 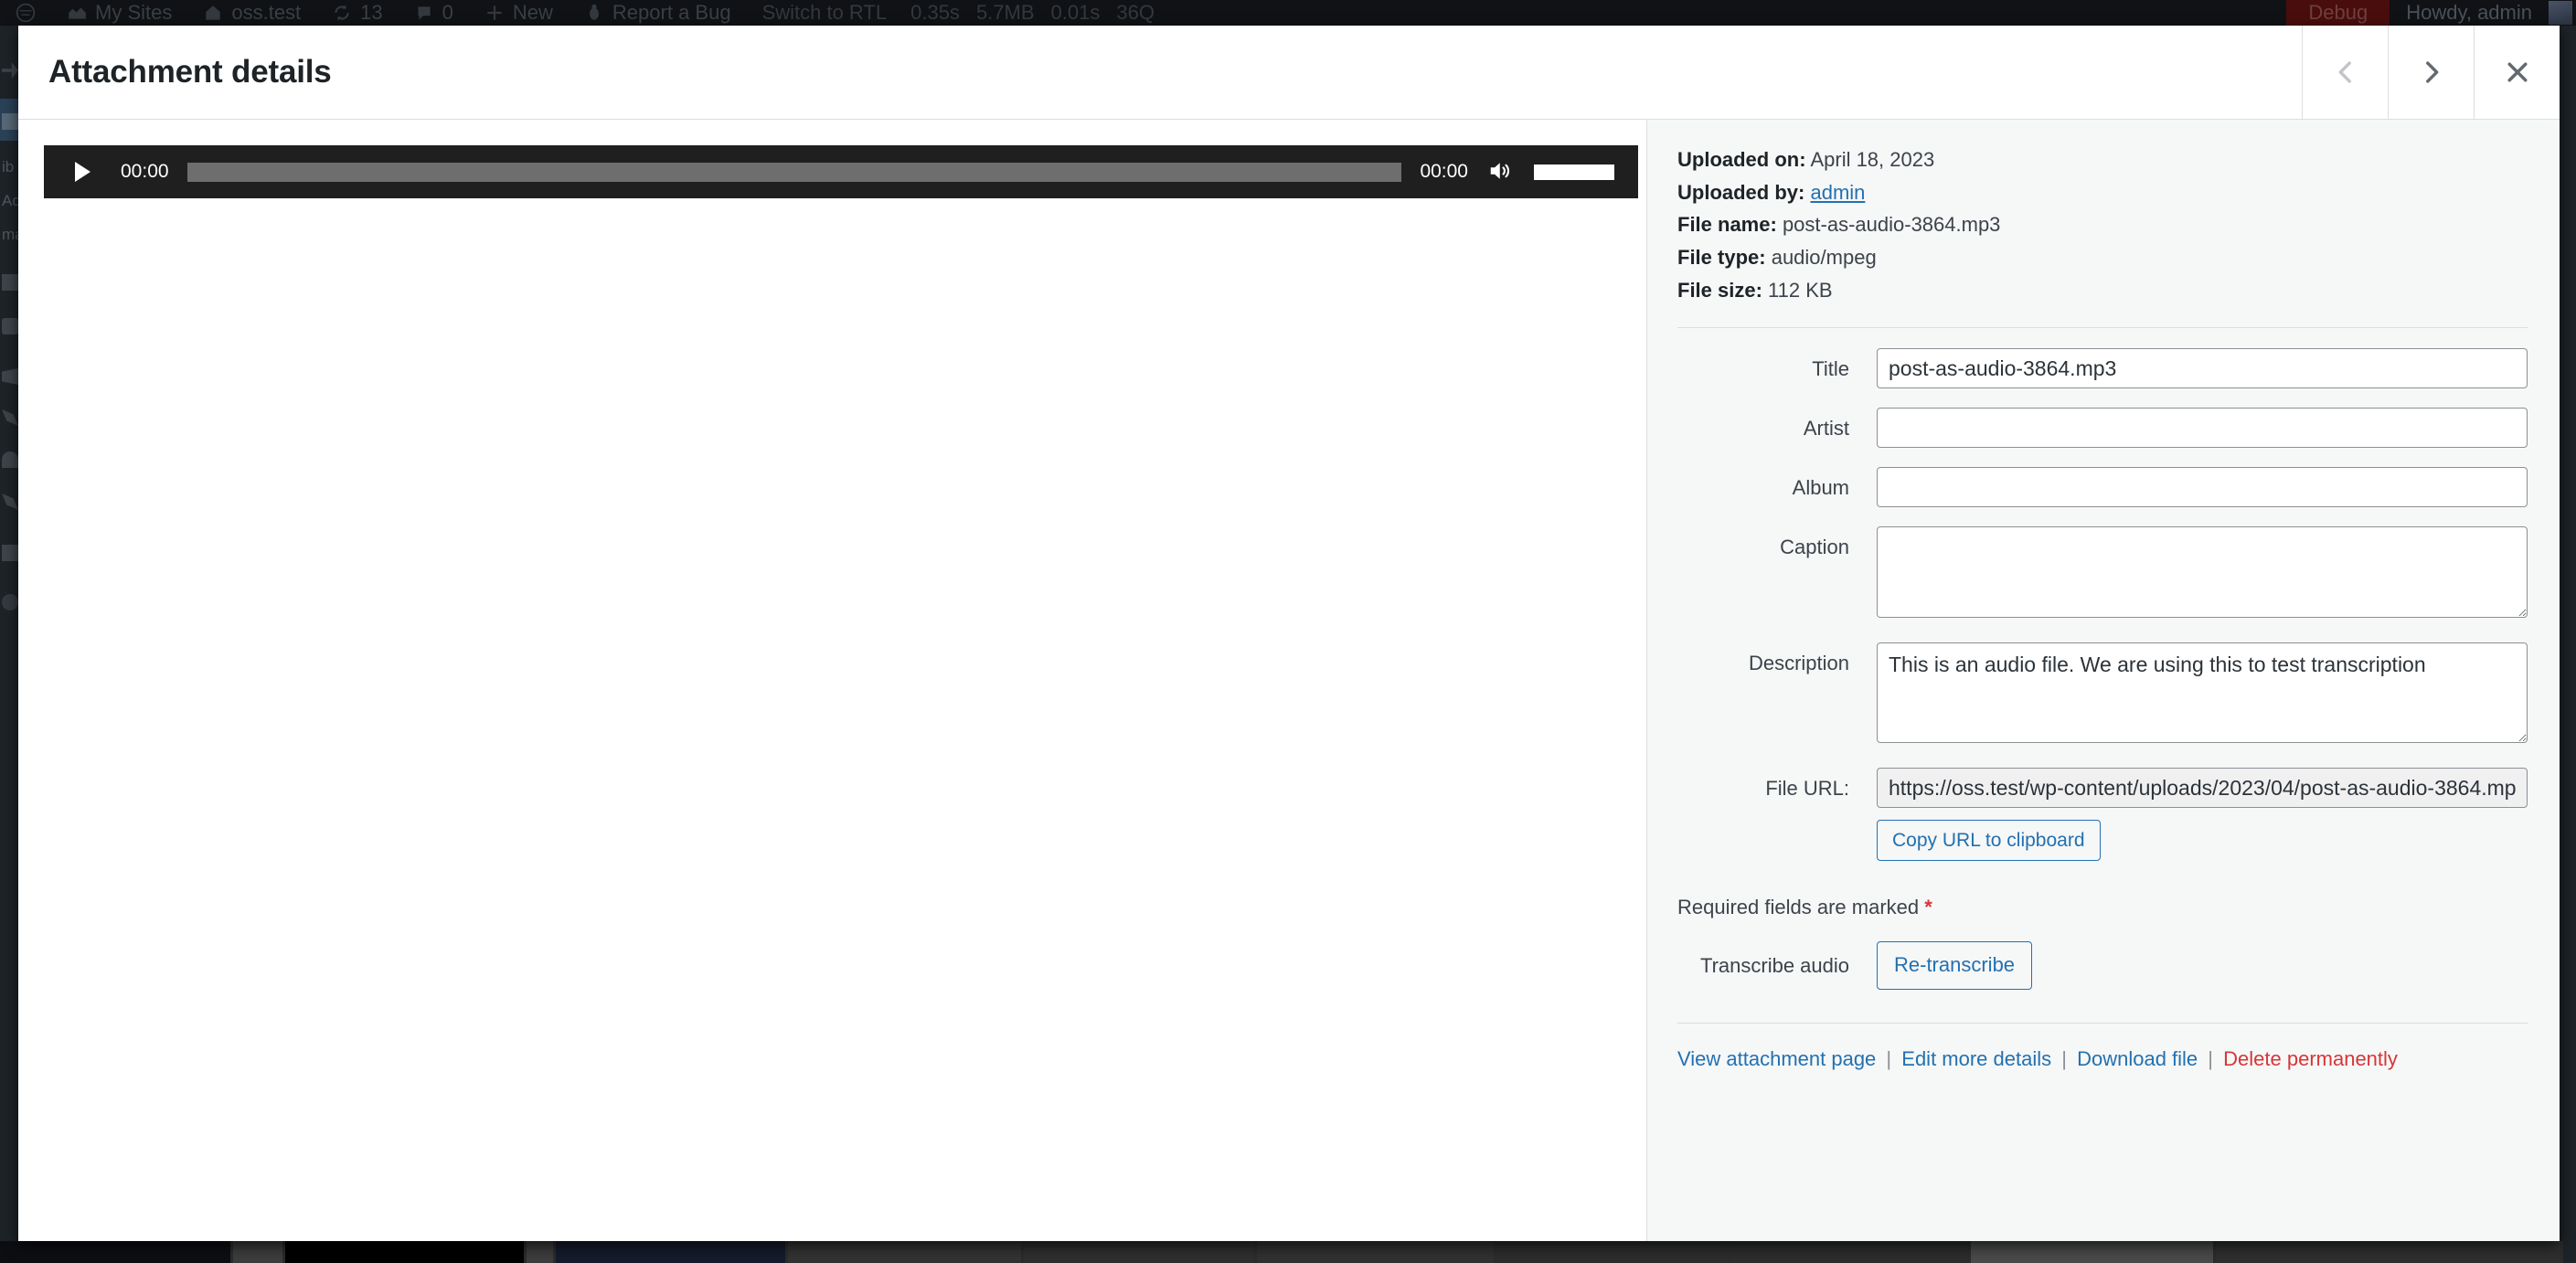 I want to click on pages-icon, so click(x=10, y=282).